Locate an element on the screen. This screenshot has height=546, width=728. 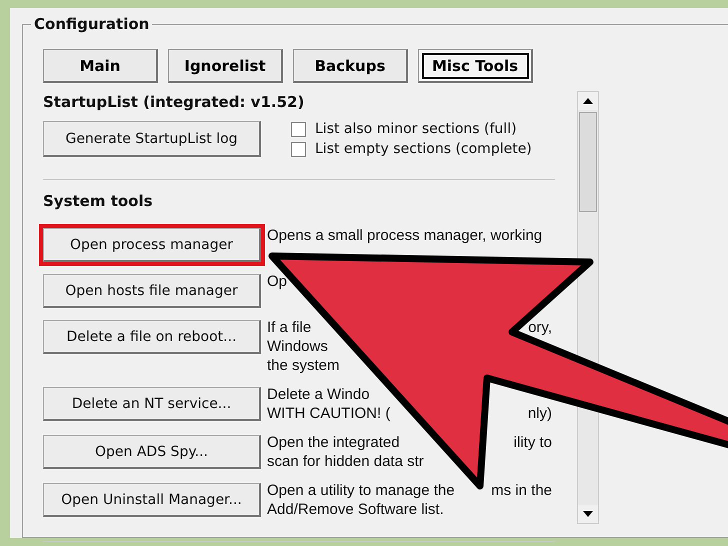
section-heading: System tools is located at coordinates (98, 201).